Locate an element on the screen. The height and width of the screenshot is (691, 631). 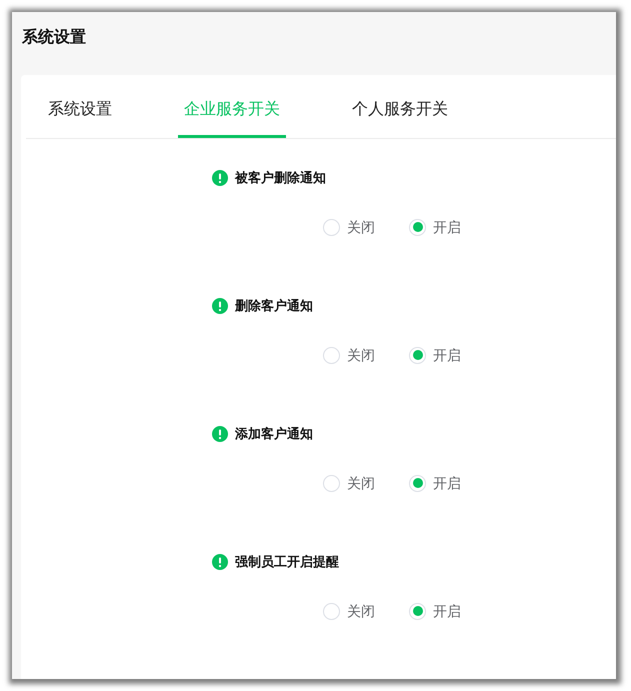
setting-title: 被客户删除通知 is located at coordinates (280, 178).